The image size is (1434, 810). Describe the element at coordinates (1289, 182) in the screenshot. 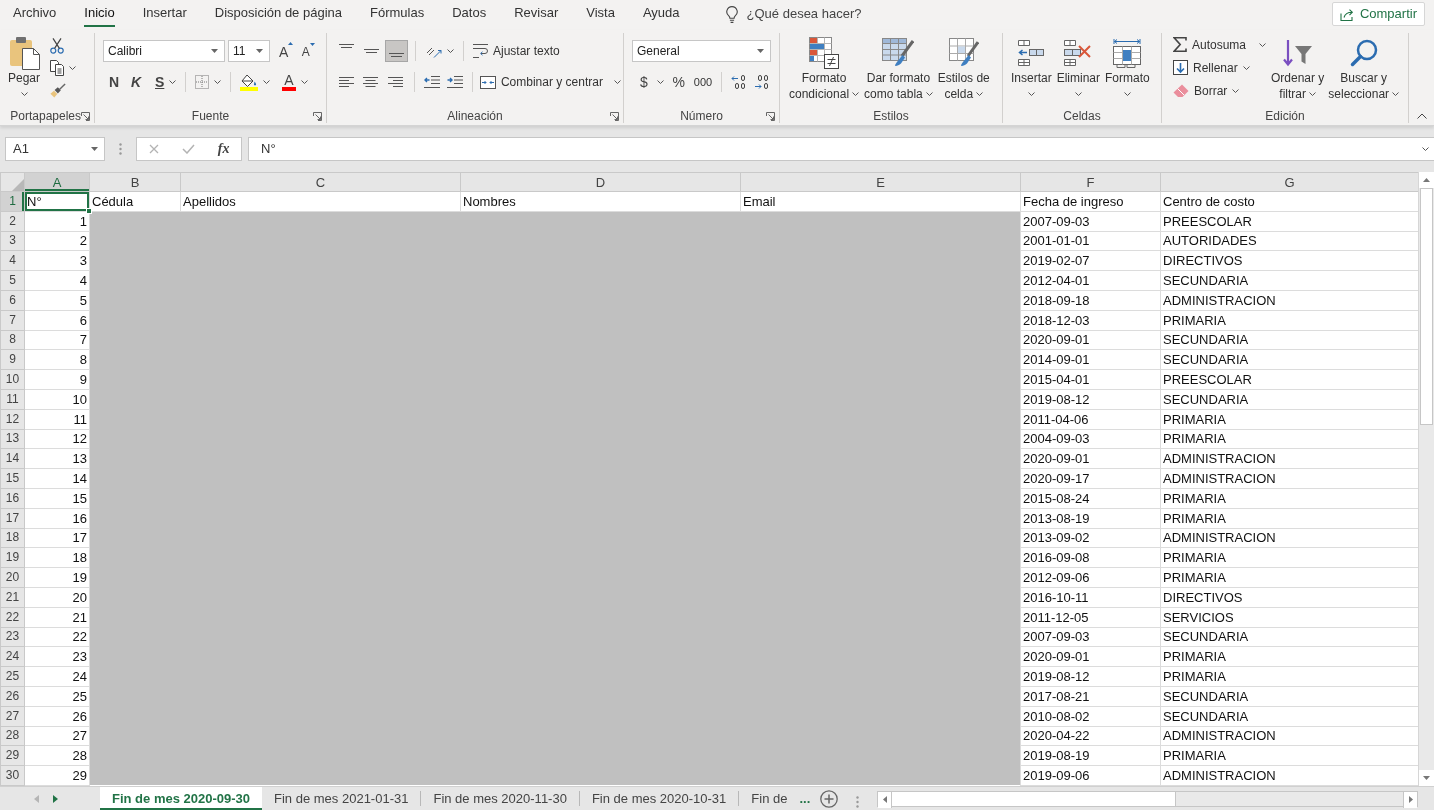

I see `column-header: G` at that location.